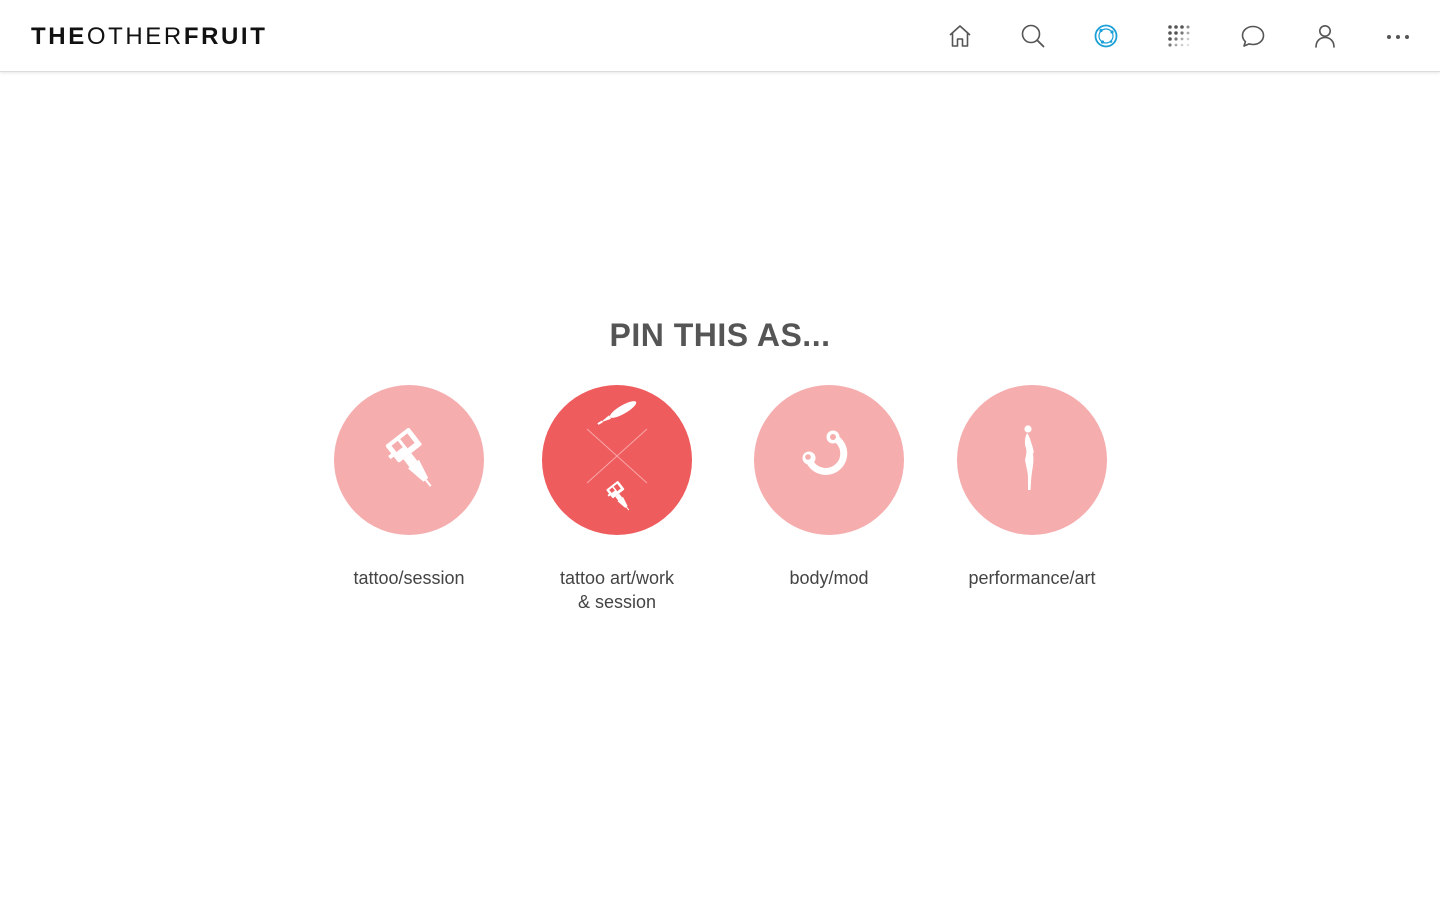  I want to click on search-icon, so click(1033, 36).